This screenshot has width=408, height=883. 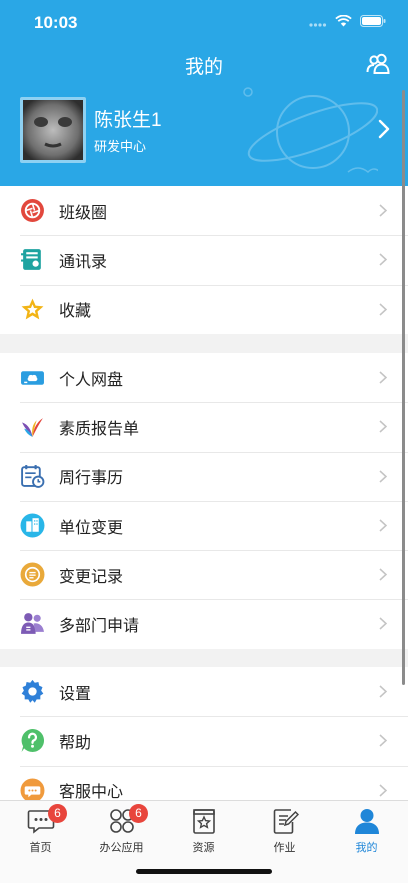 What do you see at coordinates (318, 24) in the screenshot?
I see `signal-icon` at bounding box center [318, 24].